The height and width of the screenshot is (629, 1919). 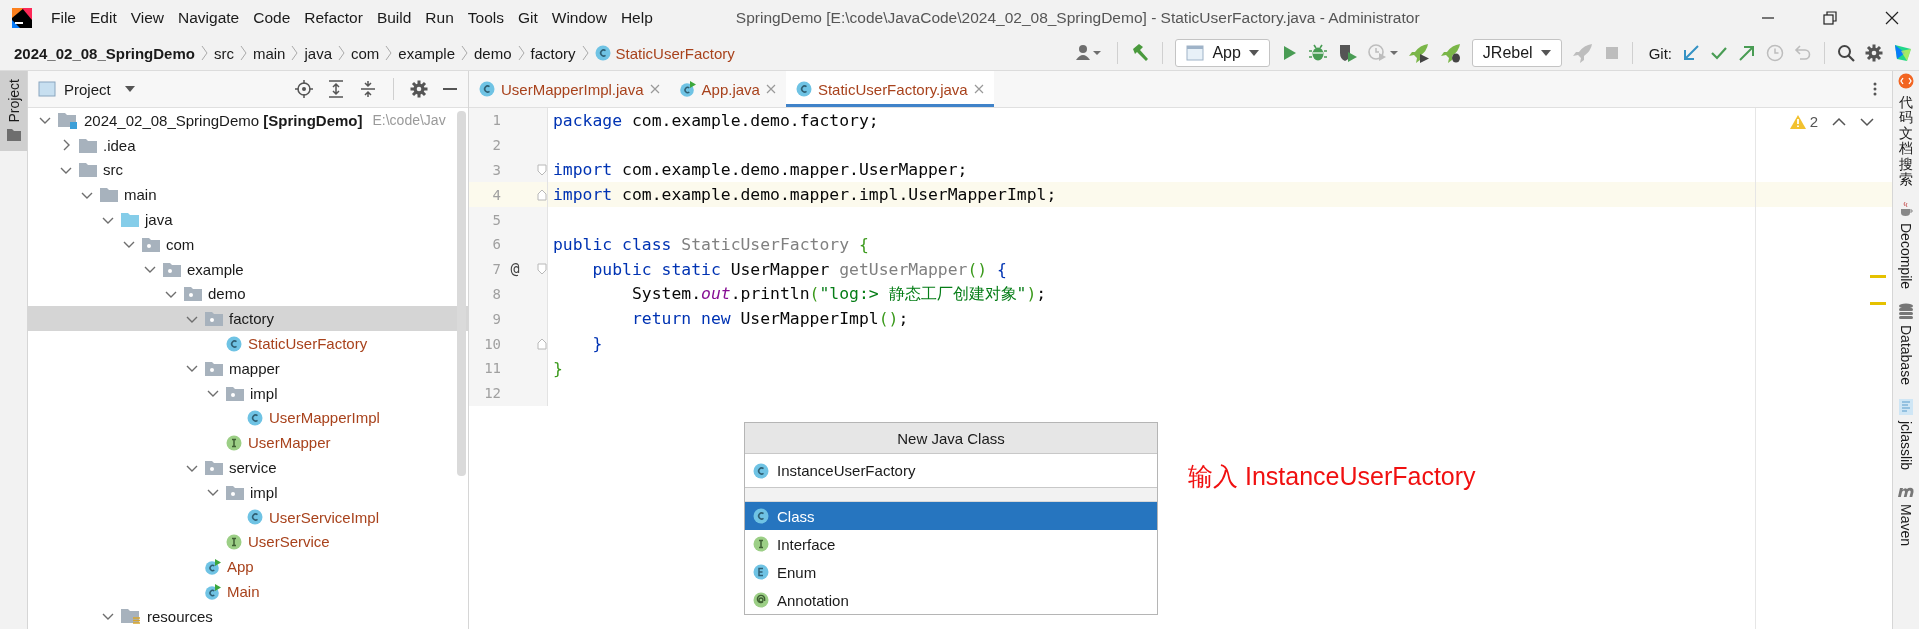 What do you see at coordinates (248, 517) in the screenshot?
I see `tree-item: UserServiceImpl` at bounding box center [248, 517].